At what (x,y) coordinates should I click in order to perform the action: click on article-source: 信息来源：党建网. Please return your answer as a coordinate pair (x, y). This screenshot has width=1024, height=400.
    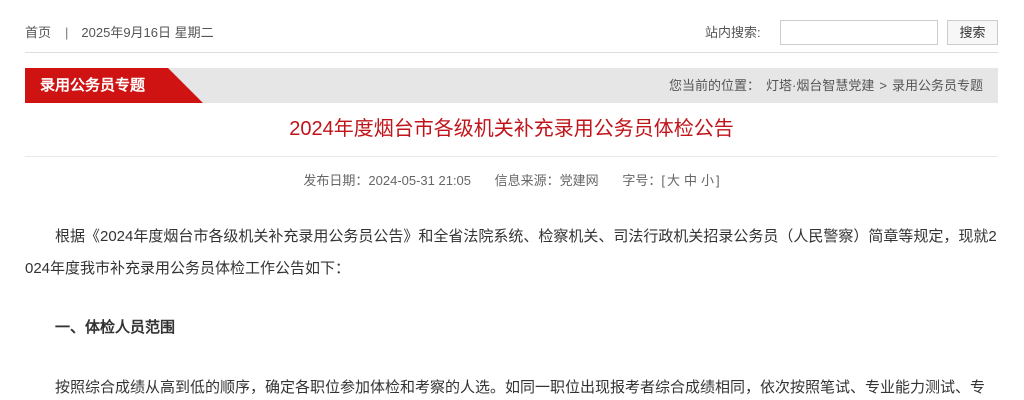
    Looking at the image, I should click on (547, 180).